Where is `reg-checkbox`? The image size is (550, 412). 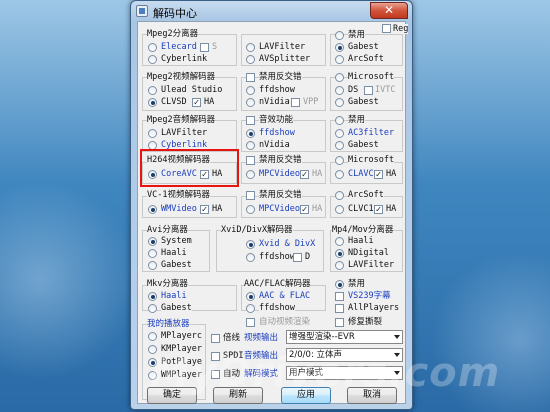 reg-checkbox is located at coordinates (386, 28).